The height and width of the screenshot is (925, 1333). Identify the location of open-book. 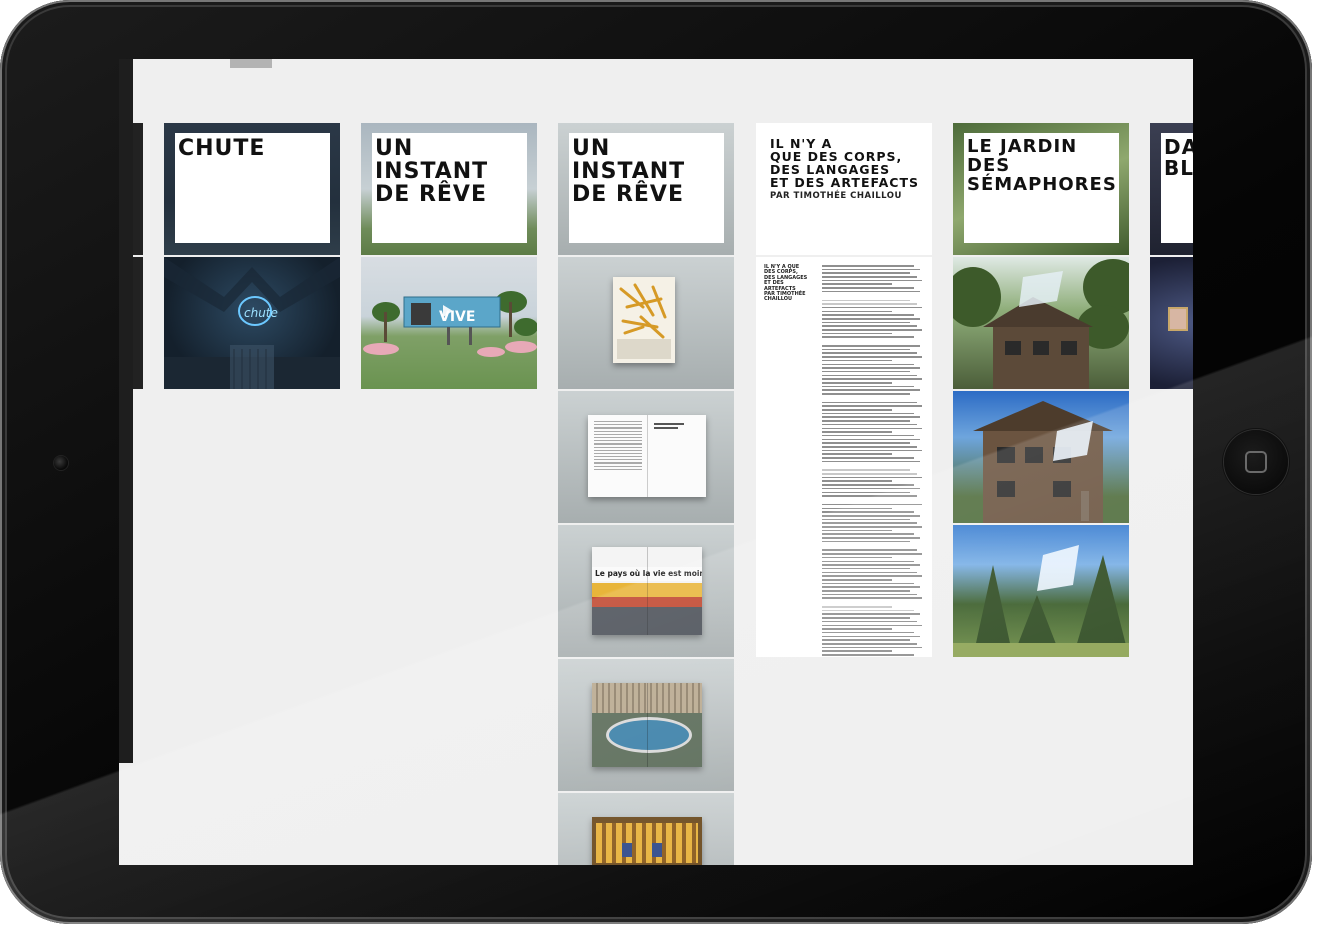
(647, 456).